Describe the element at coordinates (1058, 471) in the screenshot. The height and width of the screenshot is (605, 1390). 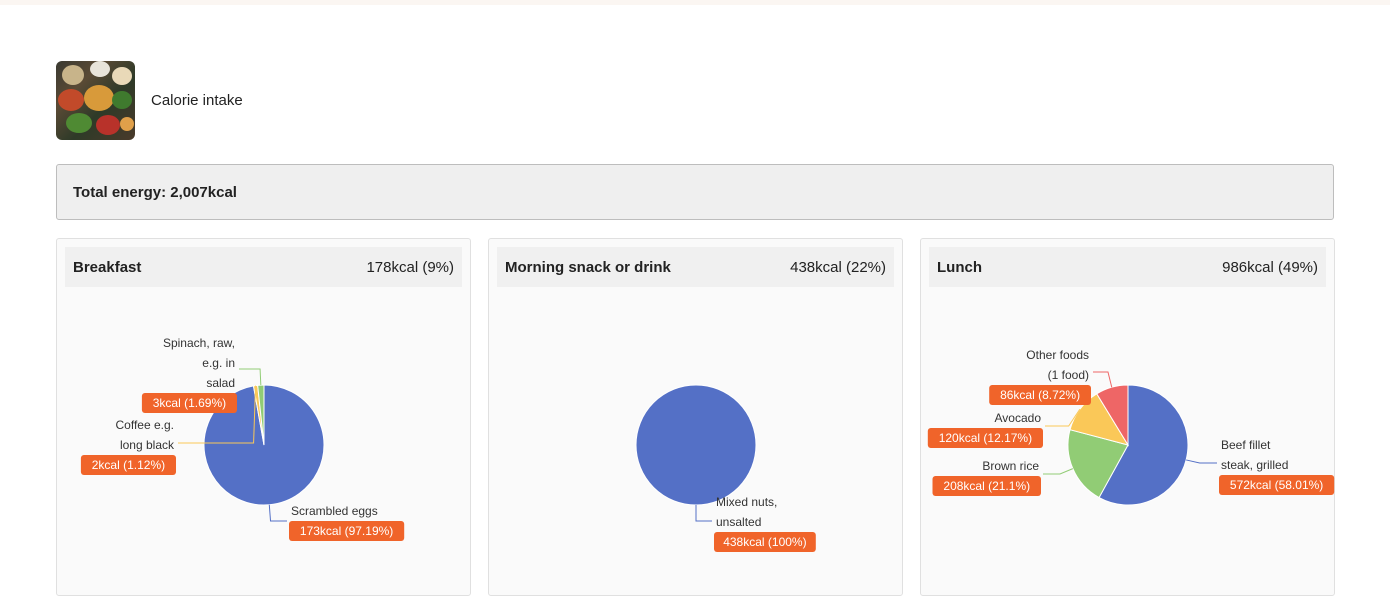
I see `leader-line-brown-rice` at that location.